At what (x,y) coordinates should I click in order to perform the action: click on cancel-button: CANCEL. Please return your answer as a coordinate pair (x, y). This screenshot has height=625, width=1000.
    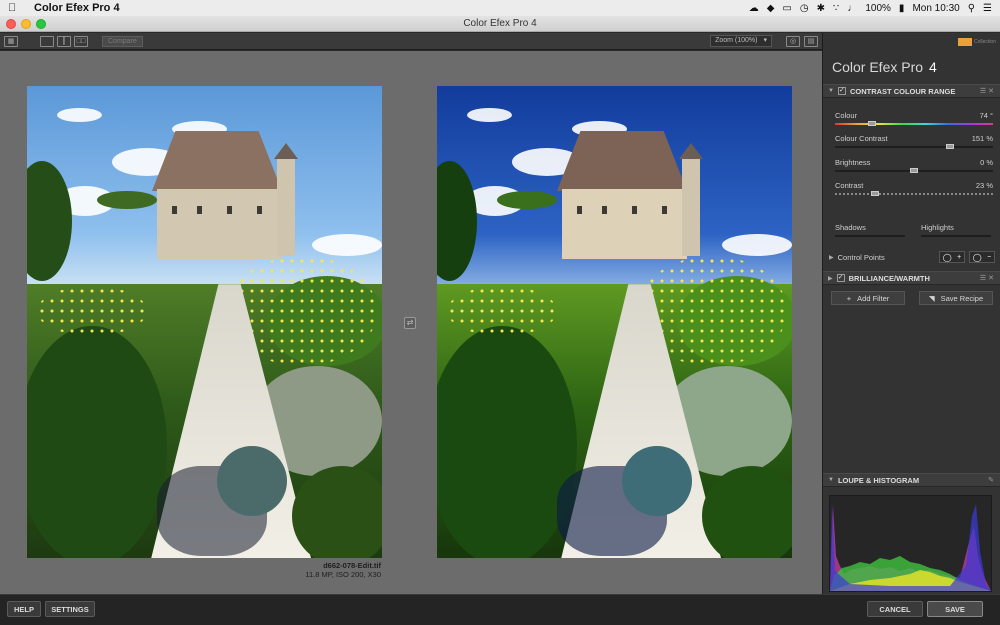
    Looking at the image, I should click on (895, 609).